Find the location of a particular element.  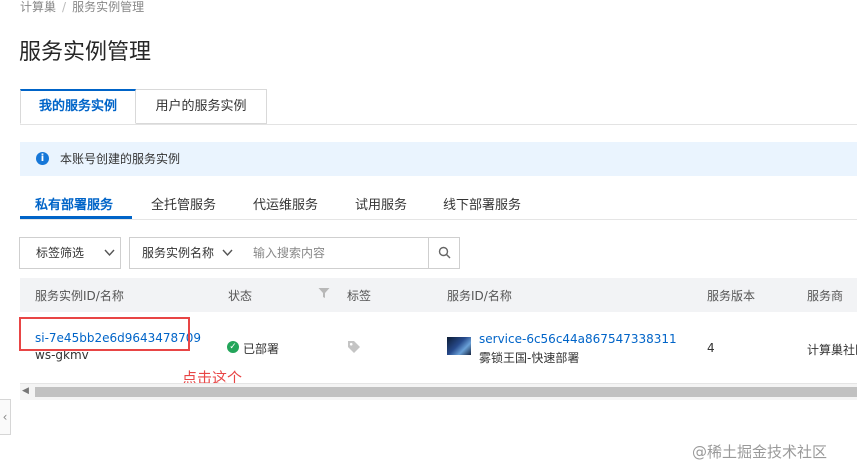

notice-text: 本账号创建的服务实例 is located at coordinates (120, 159).